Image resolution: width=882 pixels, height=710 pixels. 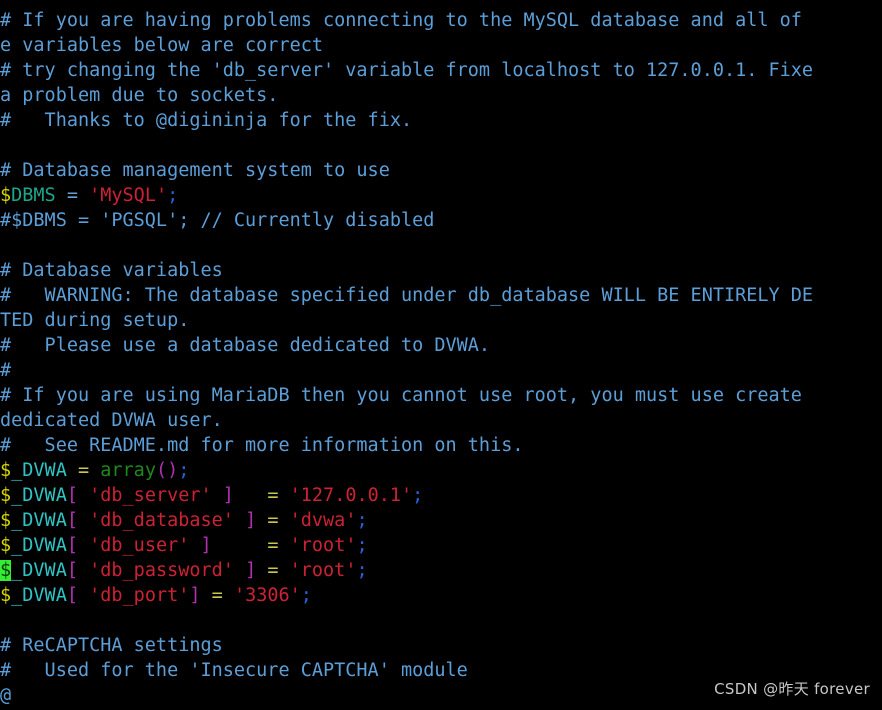 I want to click on code-token: #$DBMS = 'PGSQL'; // Currently disabled, so click(x=217, y=220).